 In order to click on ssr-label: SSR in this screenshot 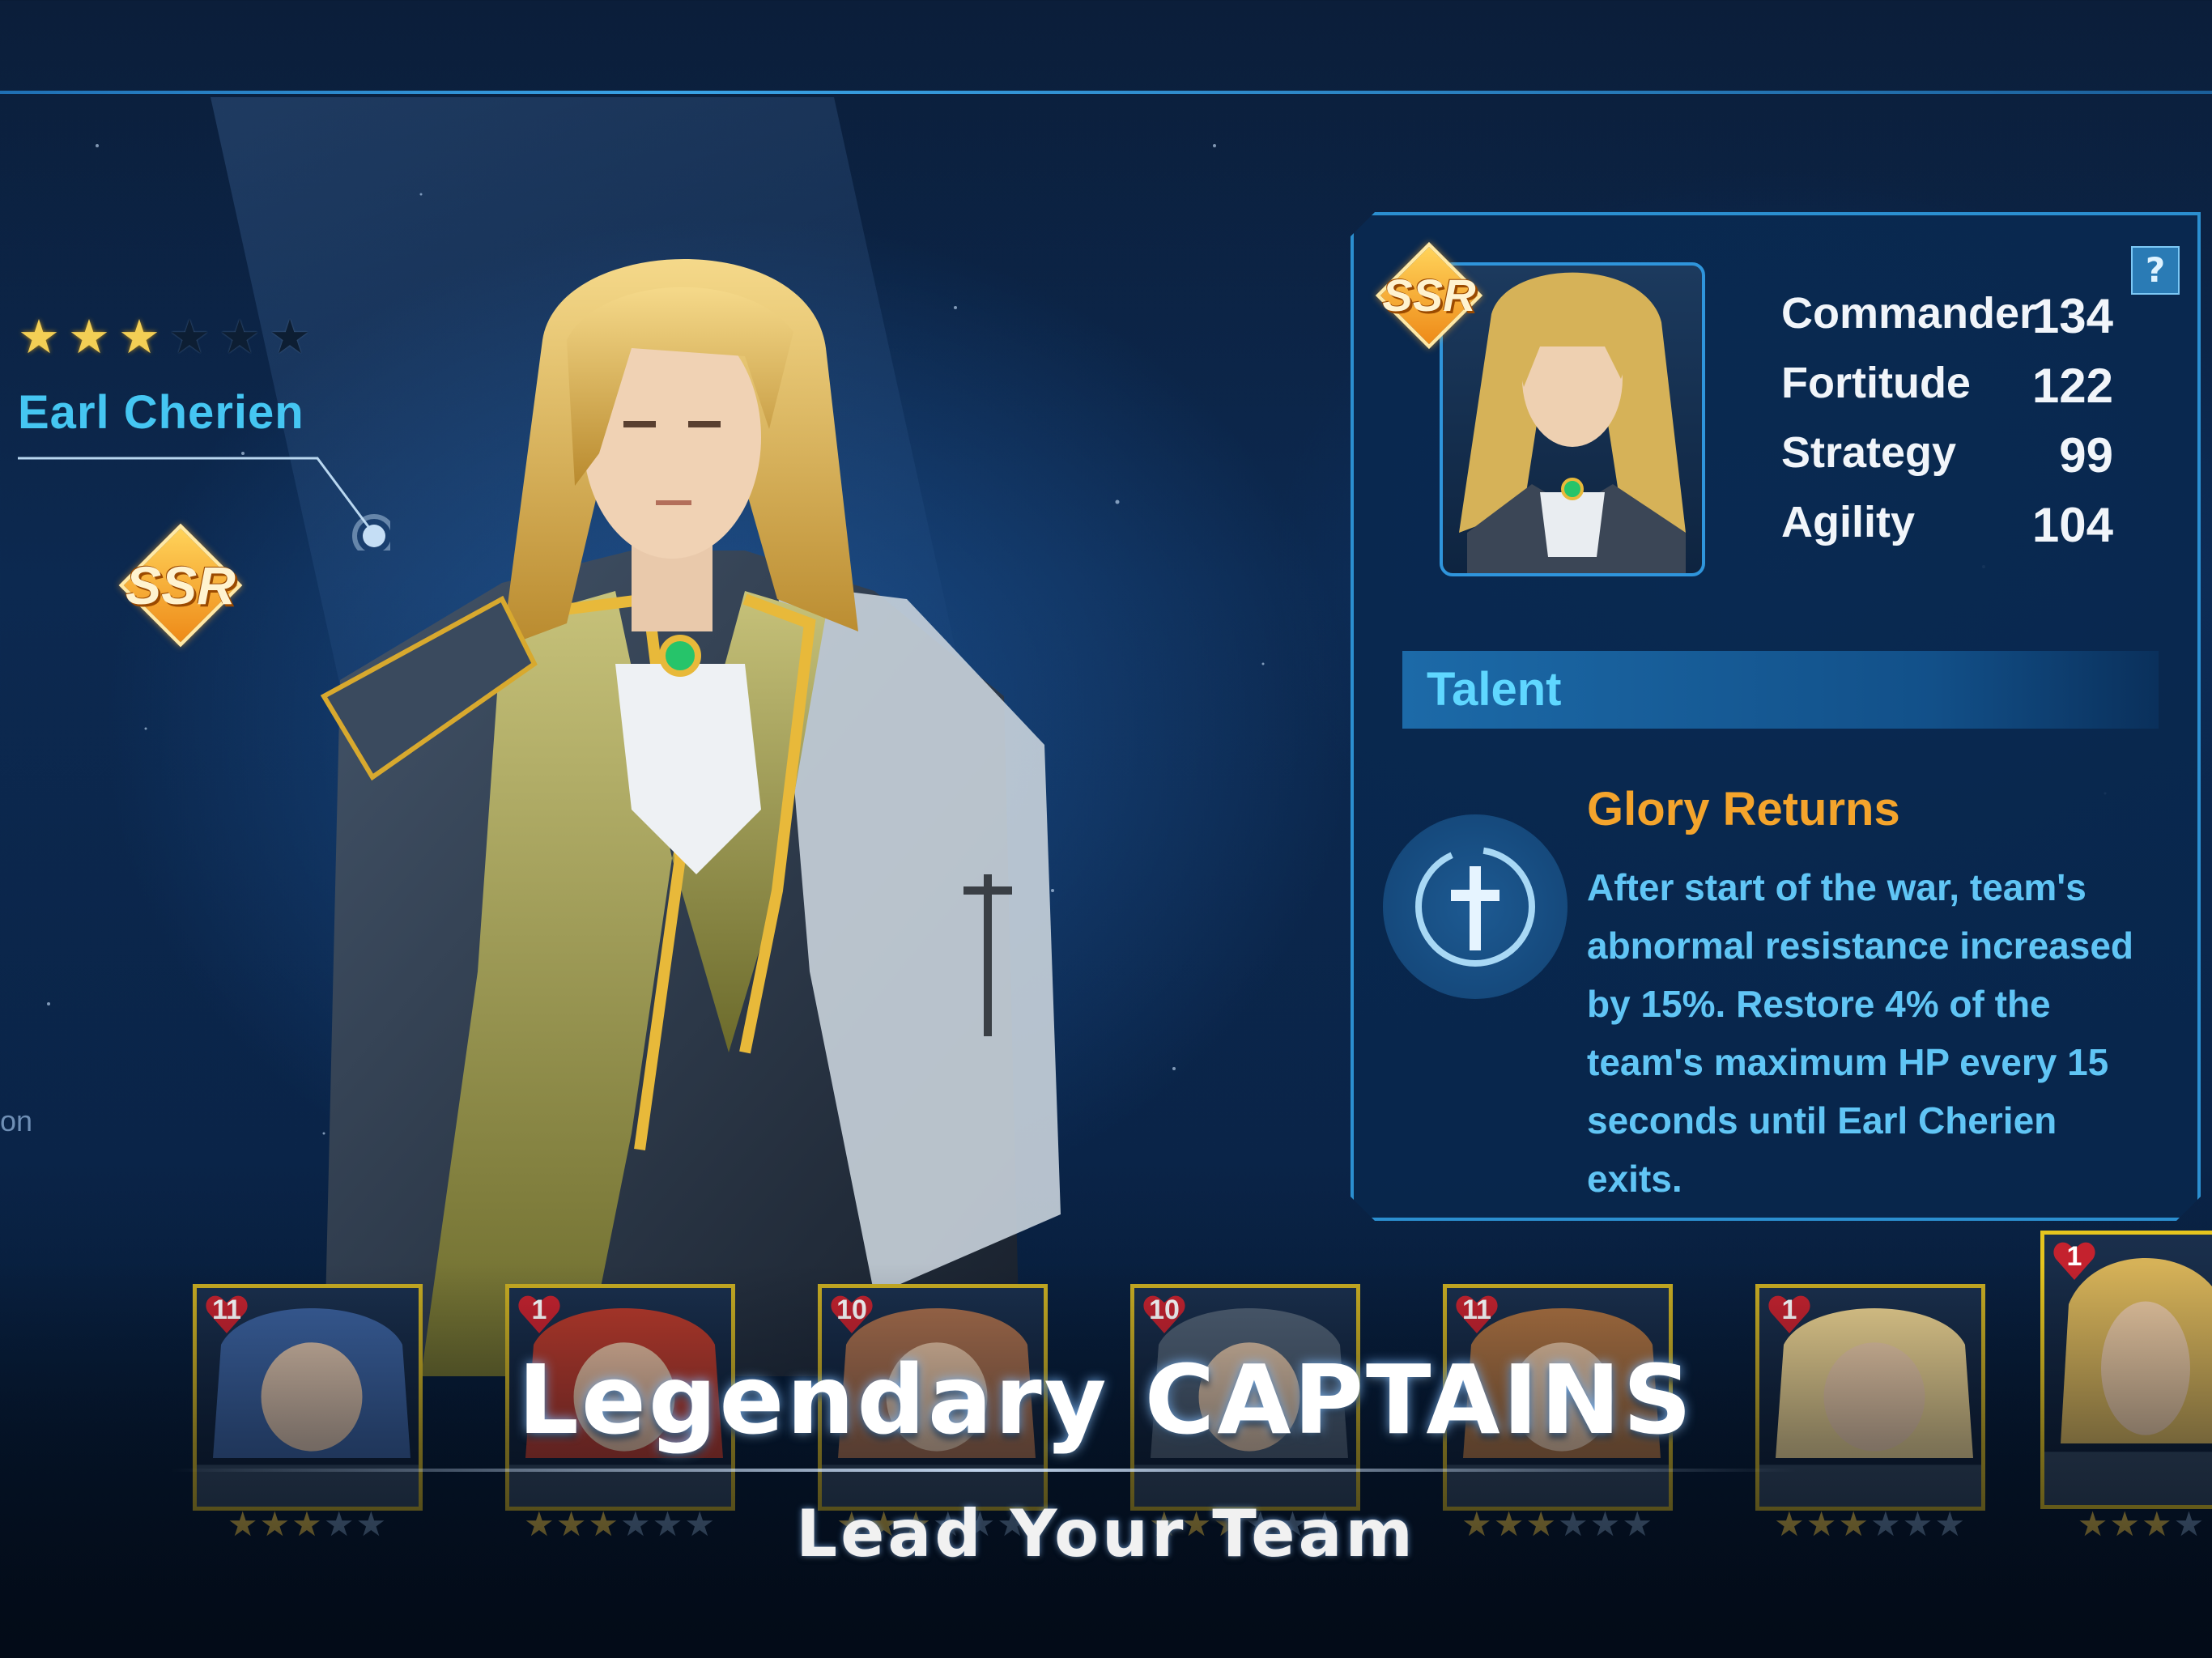, I will do `click(181, 585)`.